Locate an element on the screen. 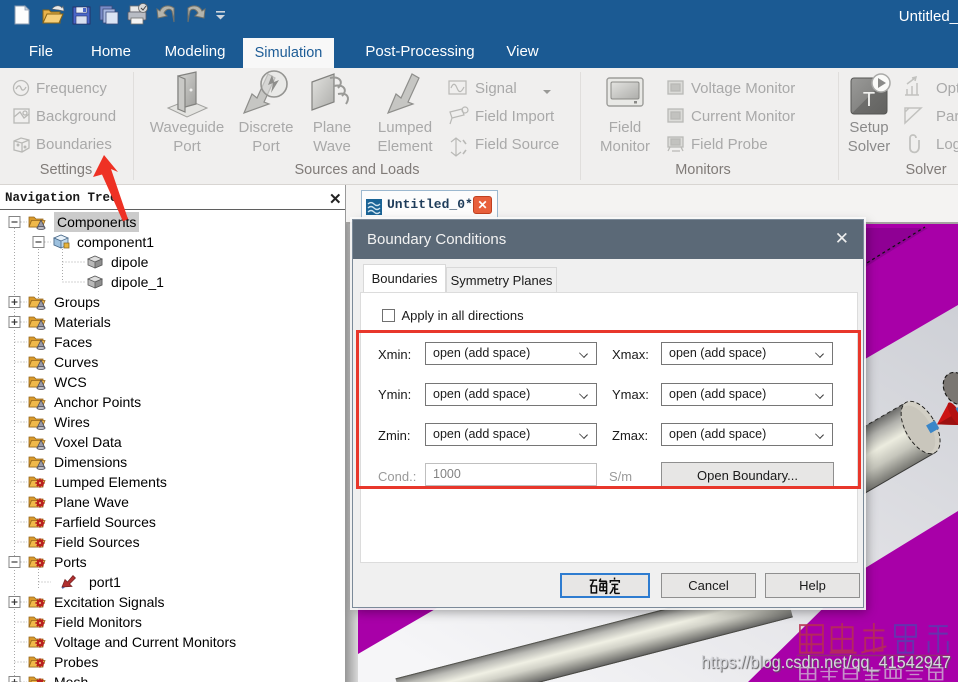 This screenshot has width=958, height=682. svg-text:https://blog.csdn.net/qq_41542: https://blog.csdn.net/qq_41542947 is located at coordinates (826, 662).